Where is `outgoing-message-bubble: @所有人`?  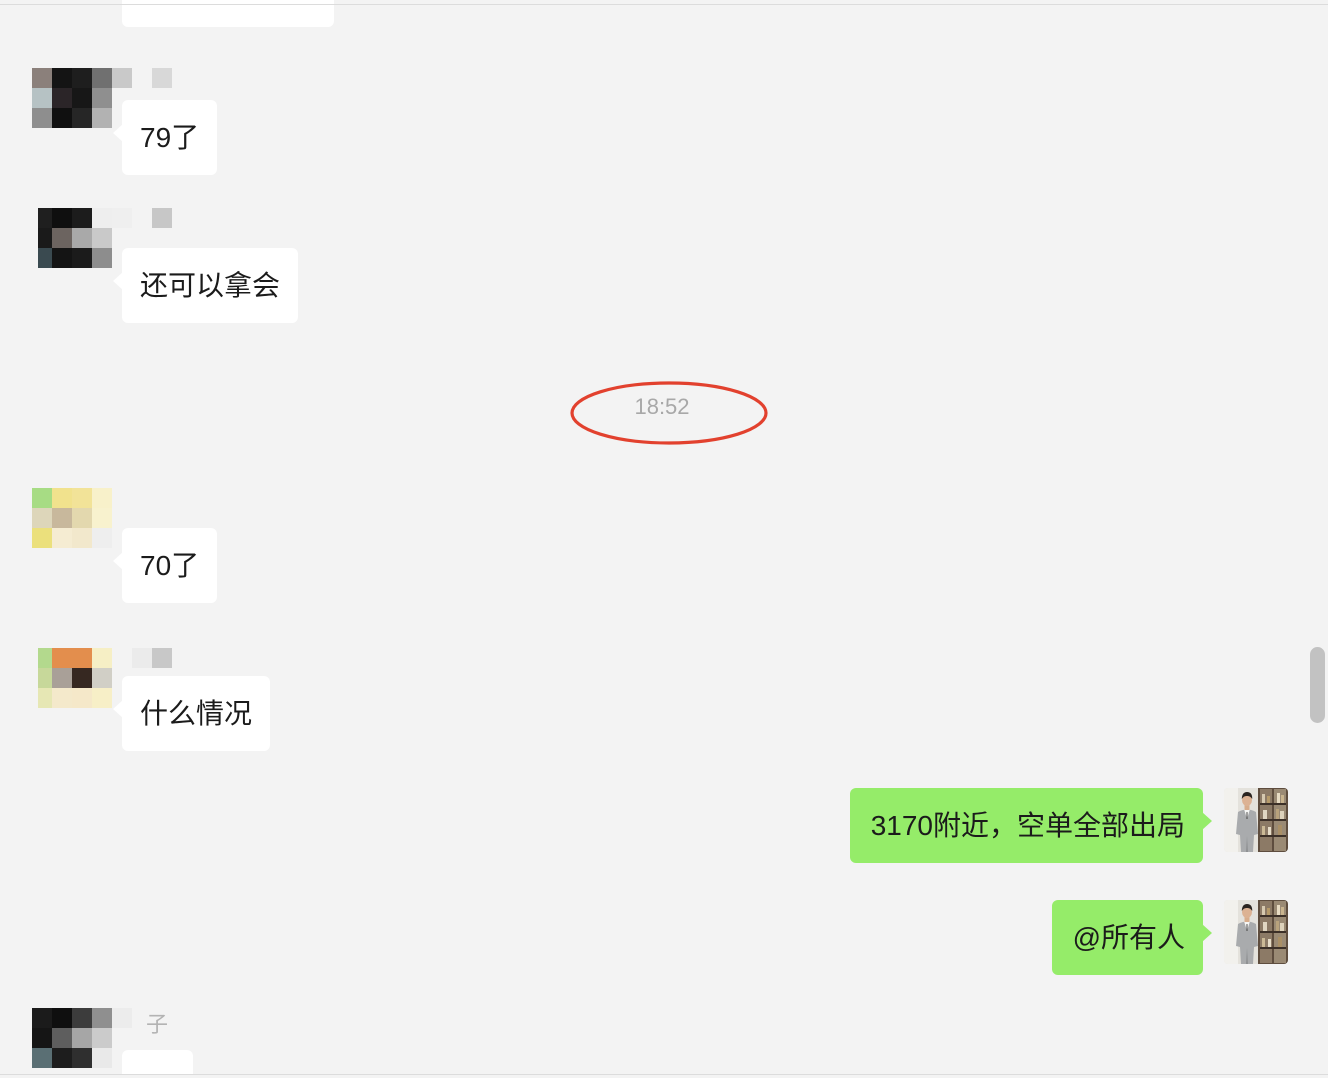
outgoing-message-bubble: @所有人 is located at coordinates (1132, 937).